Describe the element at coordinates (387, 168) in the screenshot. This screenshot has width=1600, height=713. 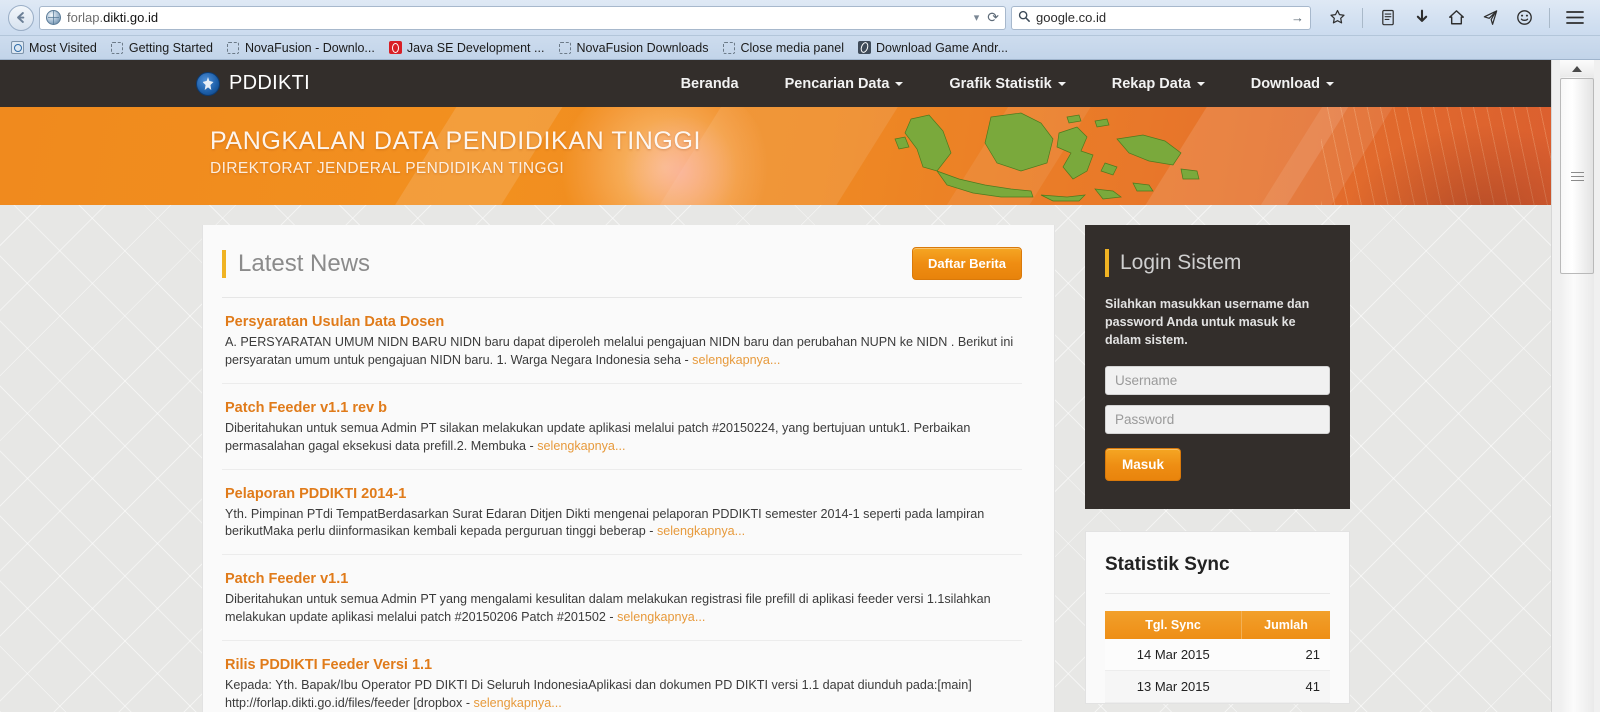
I see `hero-subtitle: DIREKTORAT JENDERAL PENDIDIKAN TINGGI` at that location.